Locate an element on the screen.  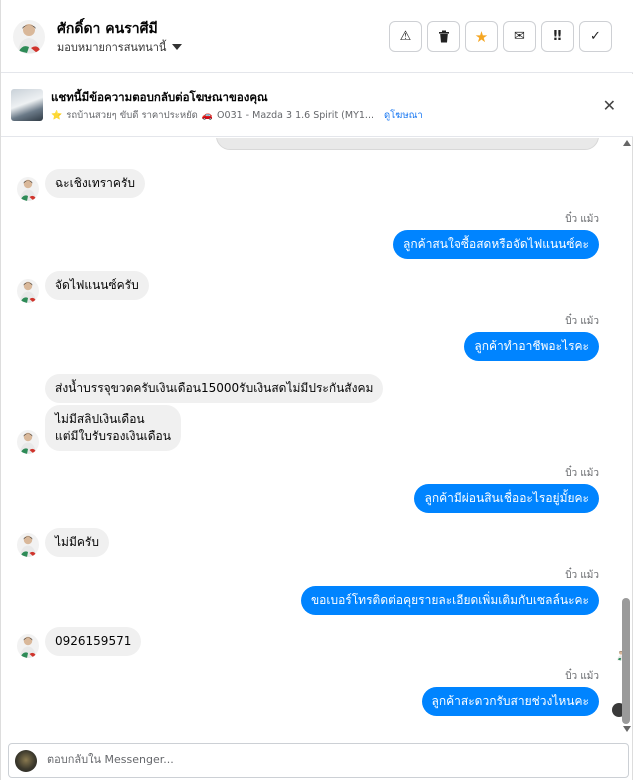
reply-box is located at coordinates (318, 760).